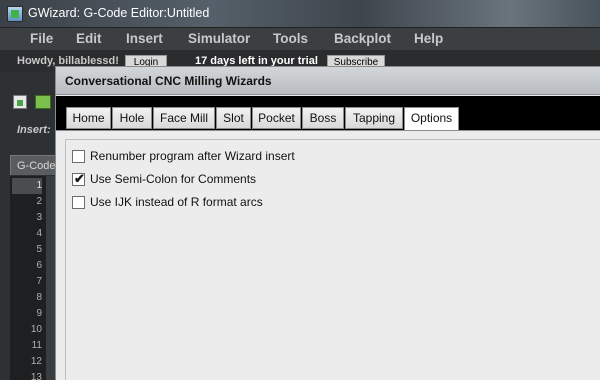  What do you see at coordinates (300, 14) in the screenshot?
I see `window-titlebar: GWizard: G-Code Editor:Untitled` at bounding box center [300, 14].